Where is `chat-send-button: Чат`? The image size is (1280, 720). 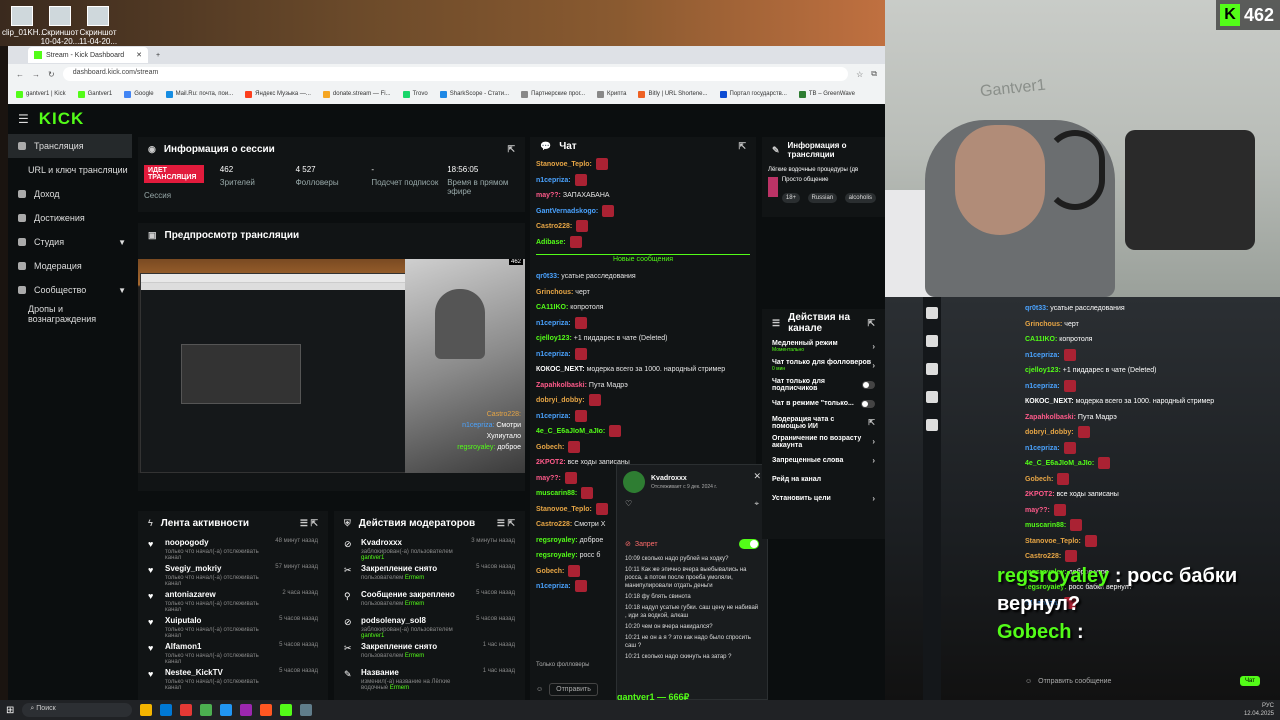
chat-send-button: Чат is located at coordinates (1250, 681).